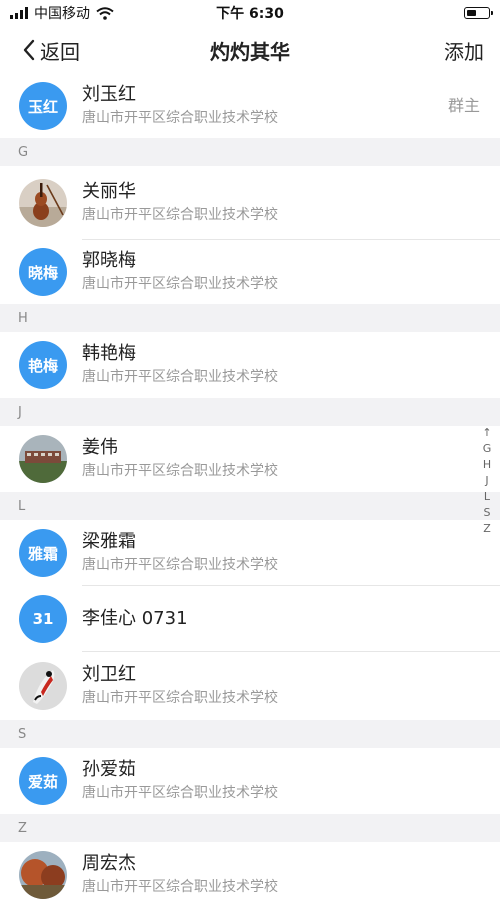 This screenshot has width=500, height=908. I want to click on member-info: 关丽华 唐山市开平区综合职业技术学校, so click(291, 203).